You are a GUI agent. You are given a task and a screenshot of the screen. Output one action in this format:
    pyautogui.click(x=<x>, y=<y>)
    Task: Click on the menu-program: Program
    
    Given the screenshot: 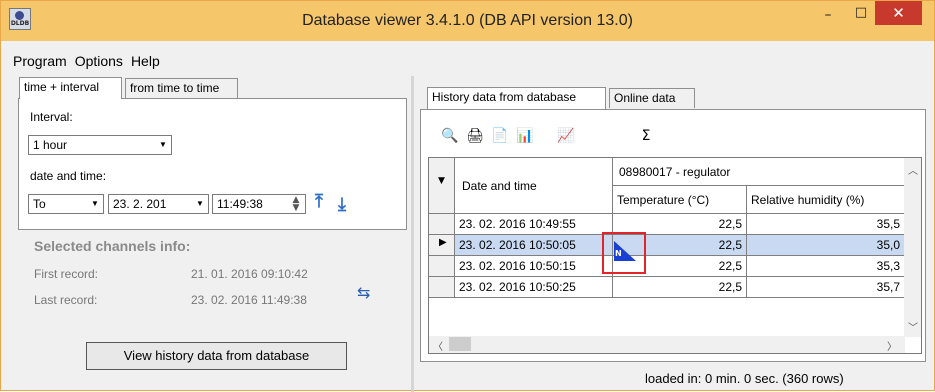 What is the action you would take?
    pyautogui.click(x=40, y=61)
    